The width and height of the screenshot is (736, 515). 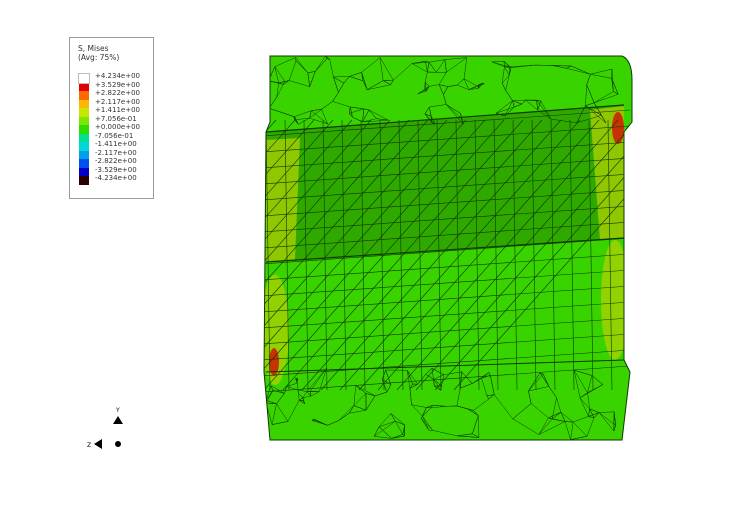 I want to click on warm-zone-lower-right, so click(x=615, y=300).